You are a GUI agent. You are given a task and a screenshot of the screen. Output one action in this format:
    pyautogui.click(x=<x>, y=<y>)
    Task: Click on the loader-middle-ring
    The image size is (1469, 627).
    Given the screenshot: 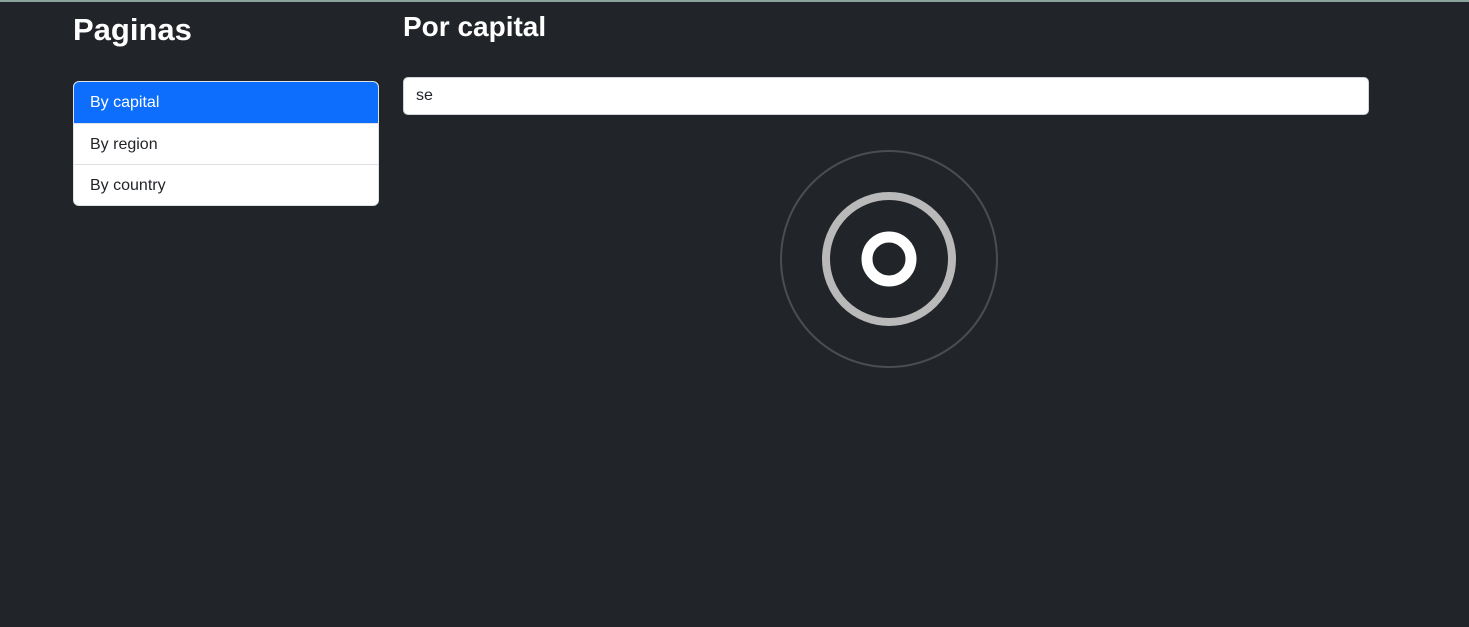 What is the action you would take?
    pyautogui.click(x=889, y=259)
    